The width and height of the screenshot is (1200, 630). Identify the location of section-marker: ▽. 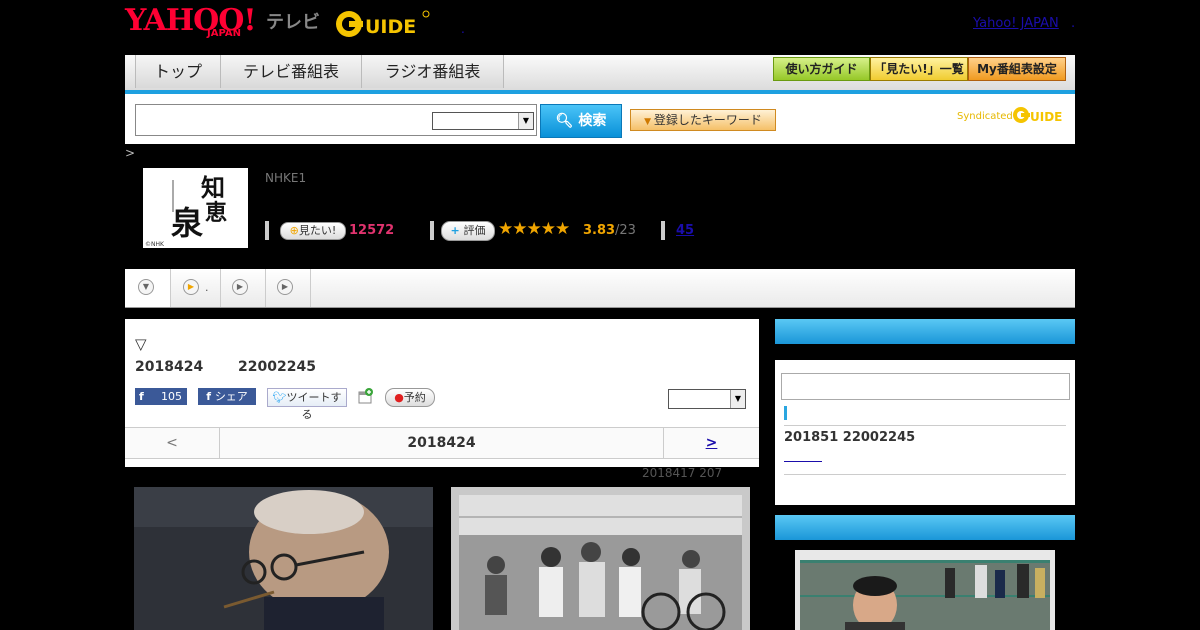
(141, 344).